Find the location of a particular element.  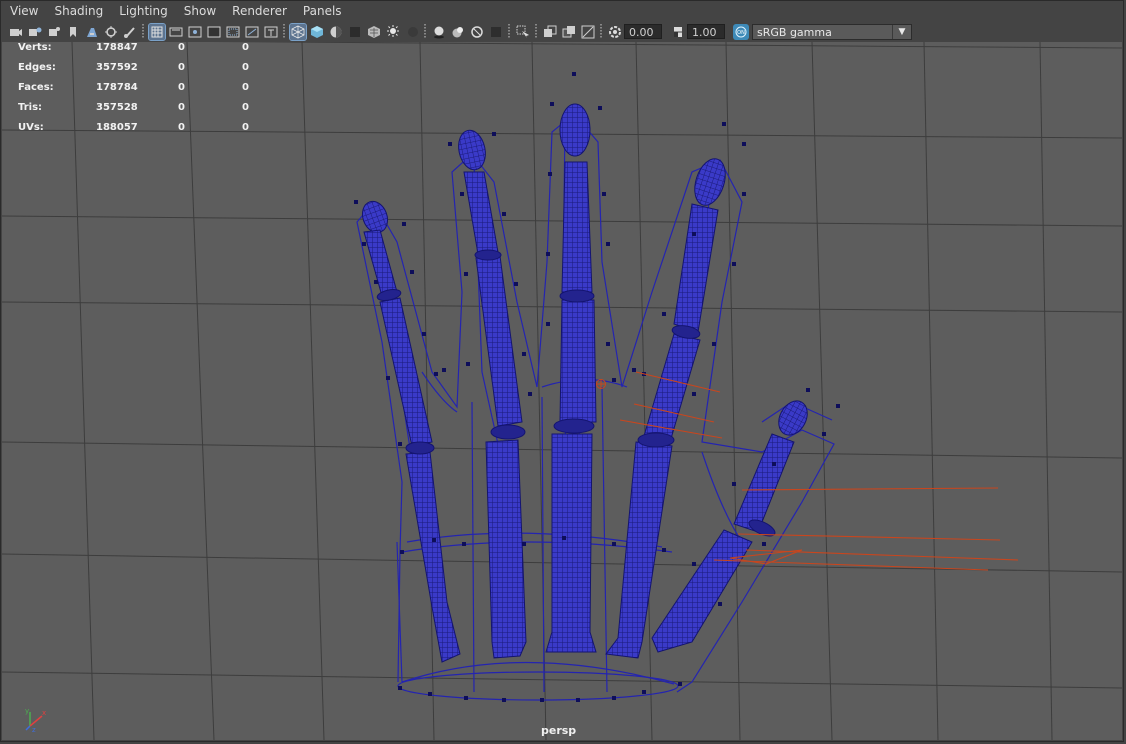

anti-aliasing-icon is located at coordinates (458, 32).